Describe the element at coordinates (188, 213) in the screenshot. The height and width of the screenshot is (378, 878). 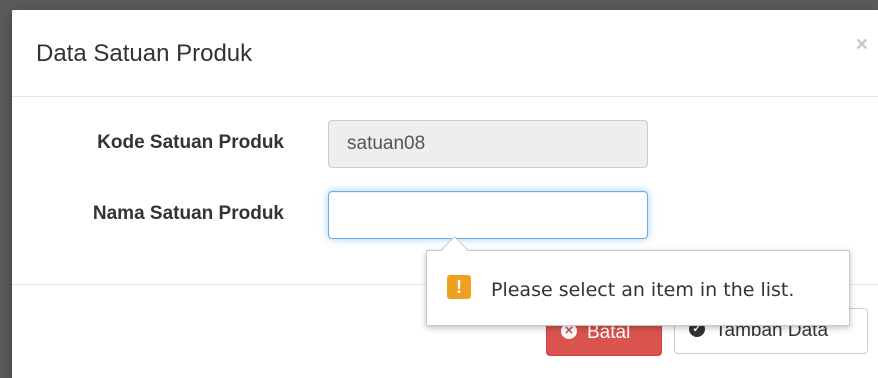
I see `nama-satuan-label: Nama Satuan Produk` at that location.